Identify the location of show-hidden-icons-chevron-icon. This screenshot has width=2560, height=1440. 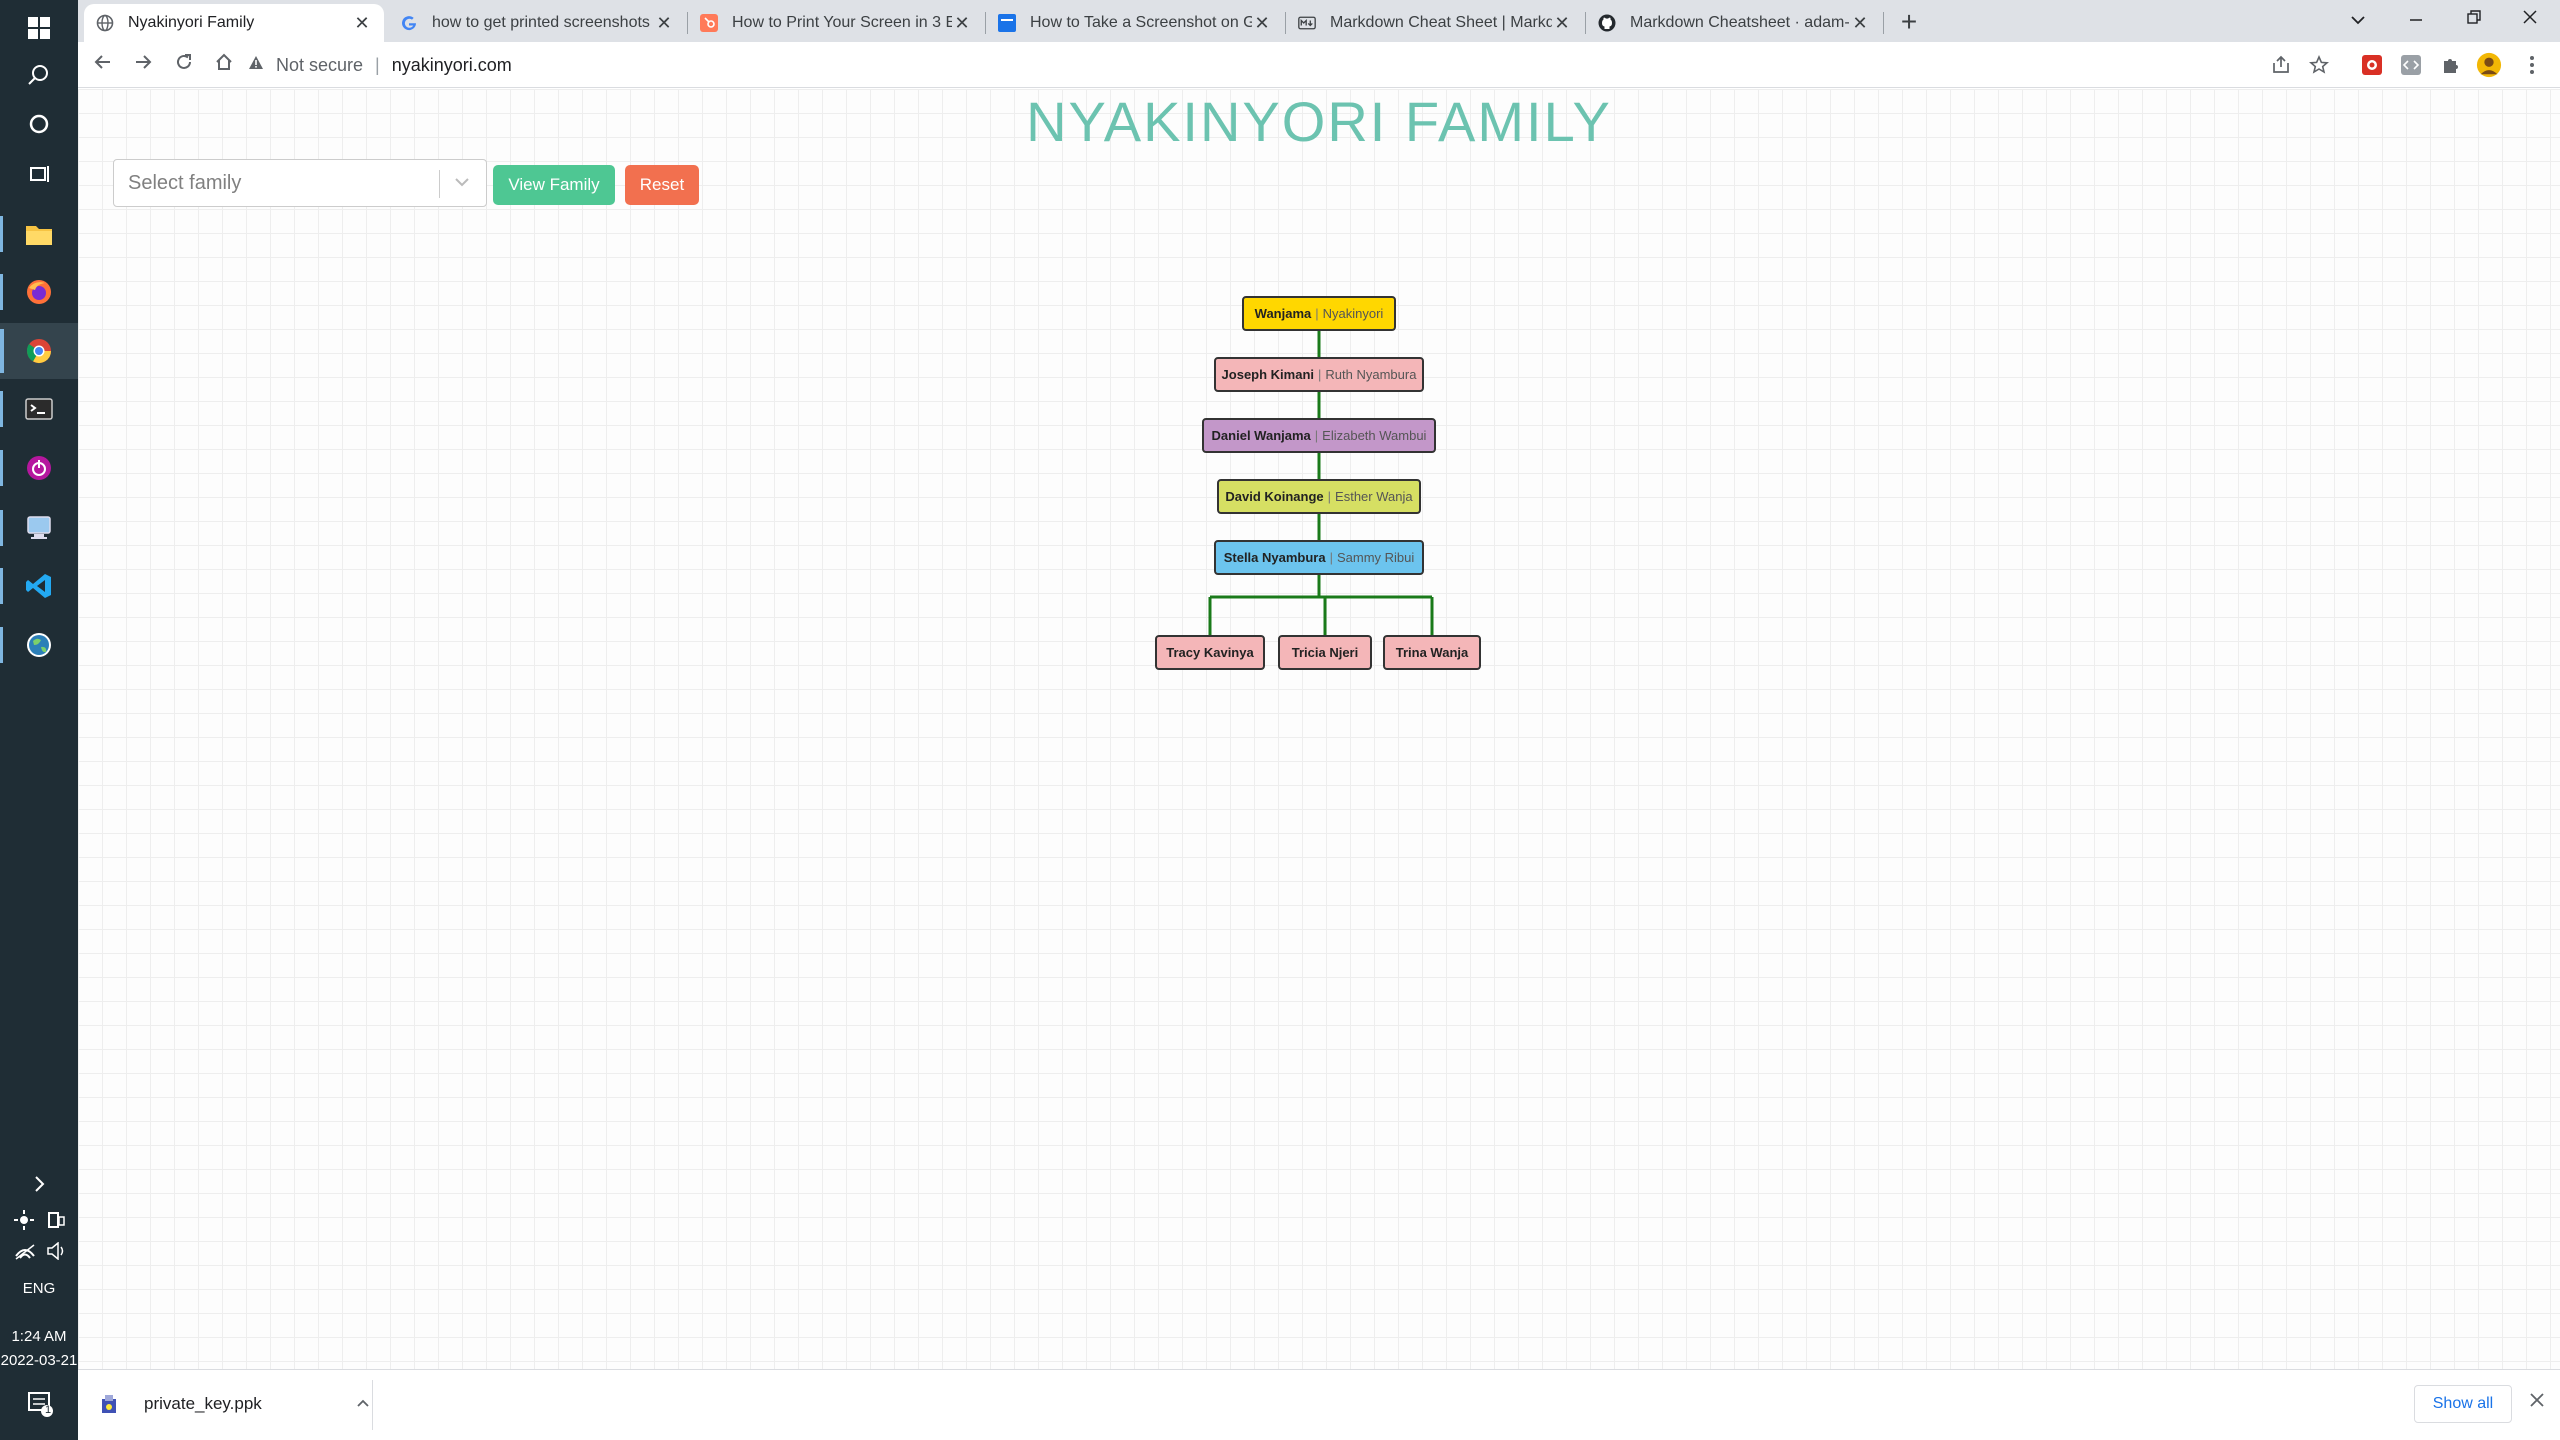
(39, 1184).